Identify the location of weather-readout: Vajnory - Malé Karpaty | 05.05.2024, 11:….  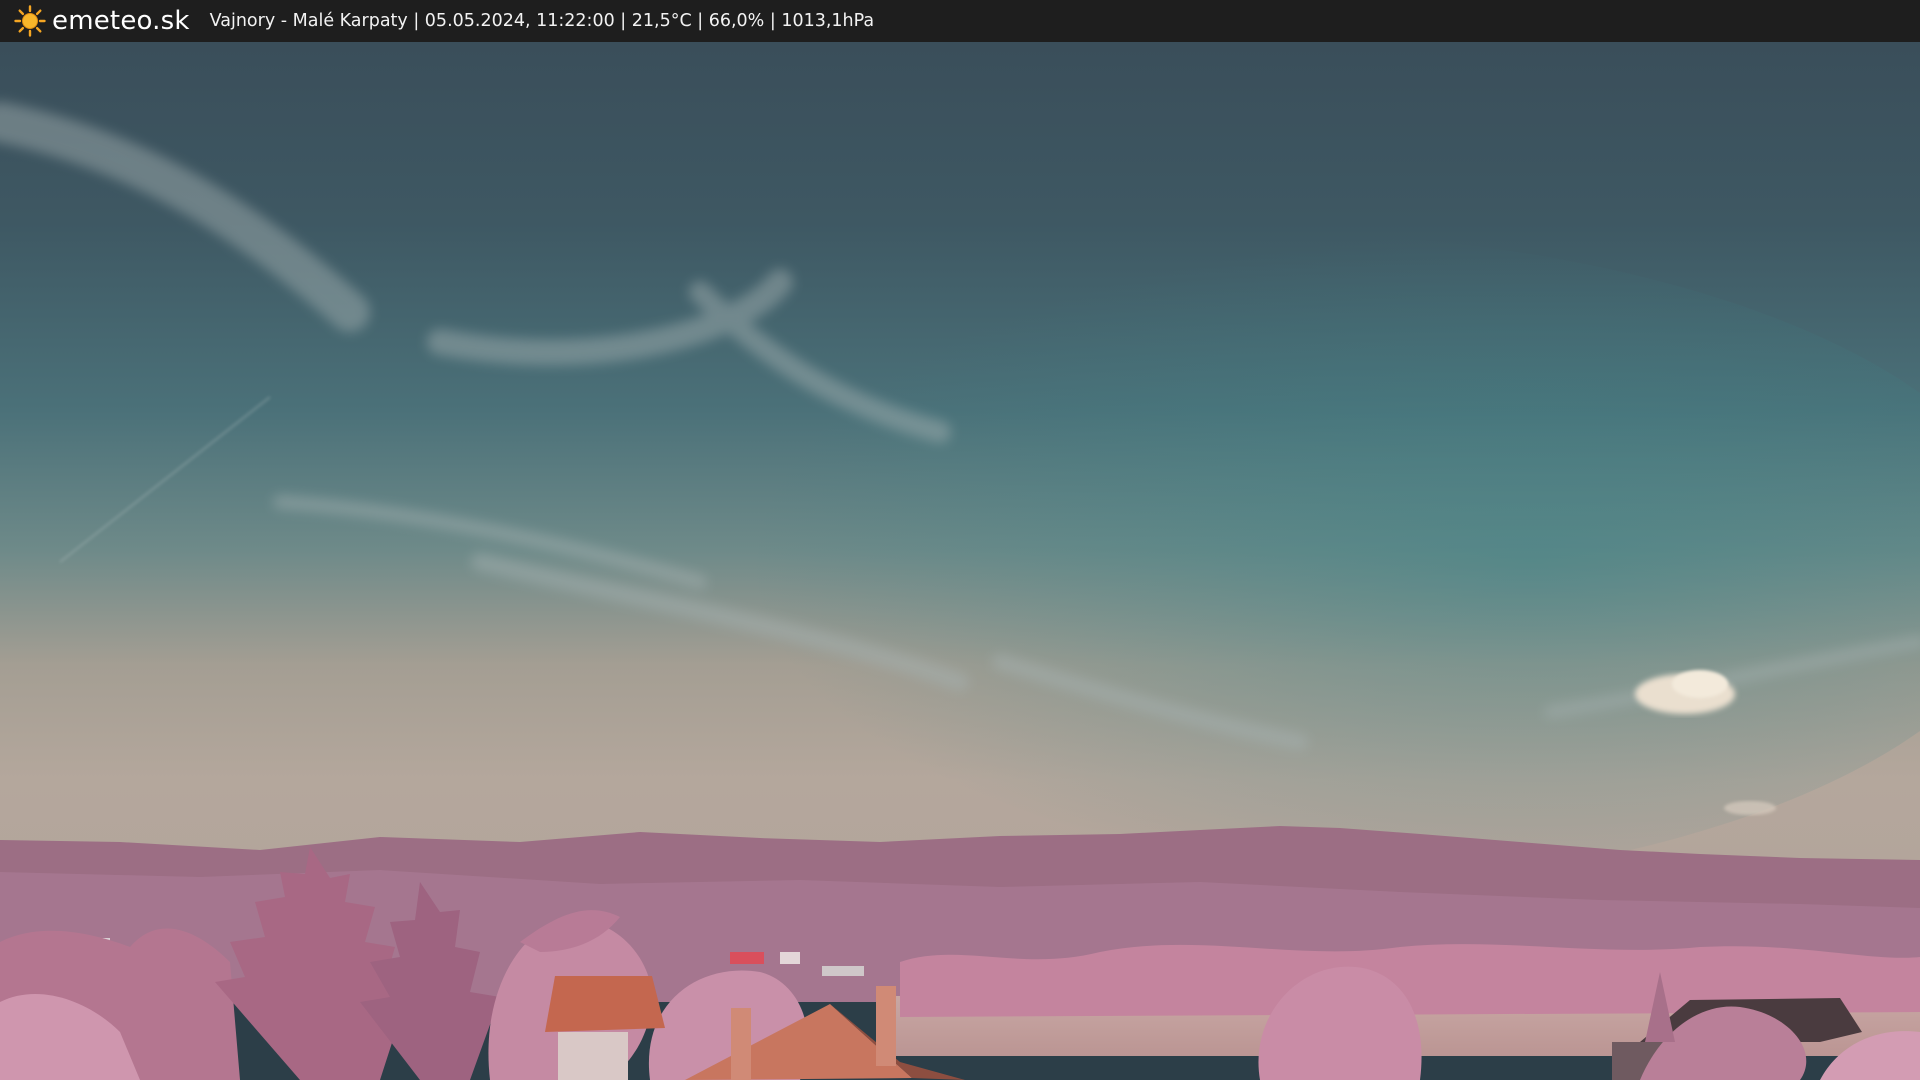
(542, 21).